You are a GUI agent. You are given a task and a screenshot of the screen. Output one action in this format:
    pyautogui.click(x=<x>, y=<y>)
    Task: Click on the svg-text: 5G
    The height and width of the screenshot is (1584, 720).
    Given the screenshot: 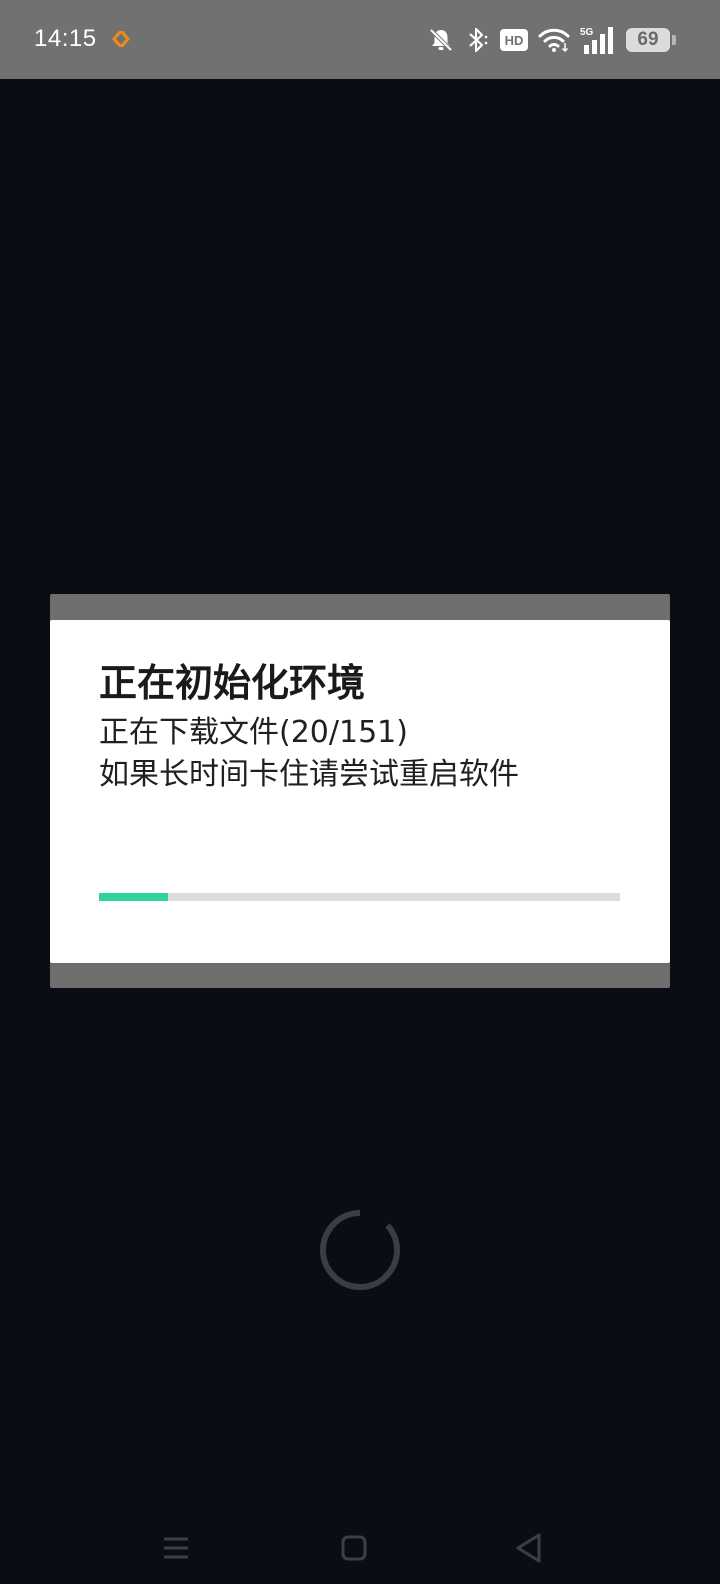 What is the action you would take?
    pyautogui.click(x=587, y=32)
    